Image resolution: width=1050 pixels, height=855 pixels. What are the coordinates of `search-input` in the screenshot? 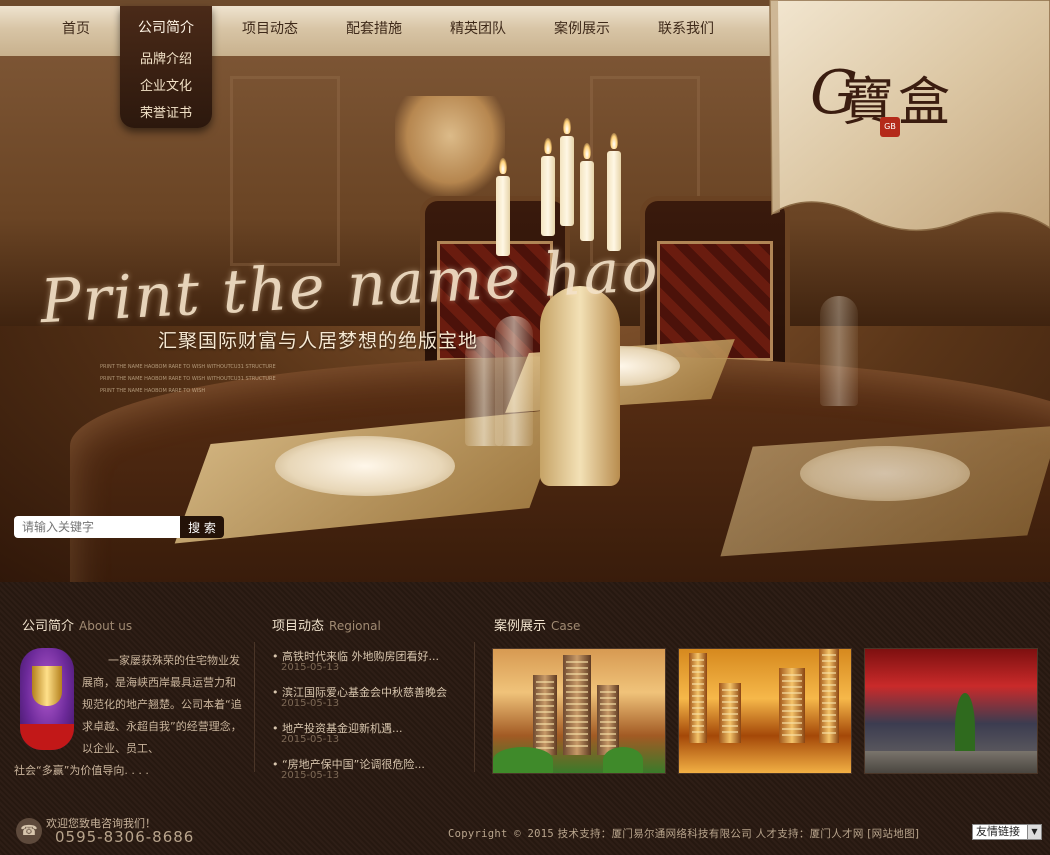 It's located at (97, 527).